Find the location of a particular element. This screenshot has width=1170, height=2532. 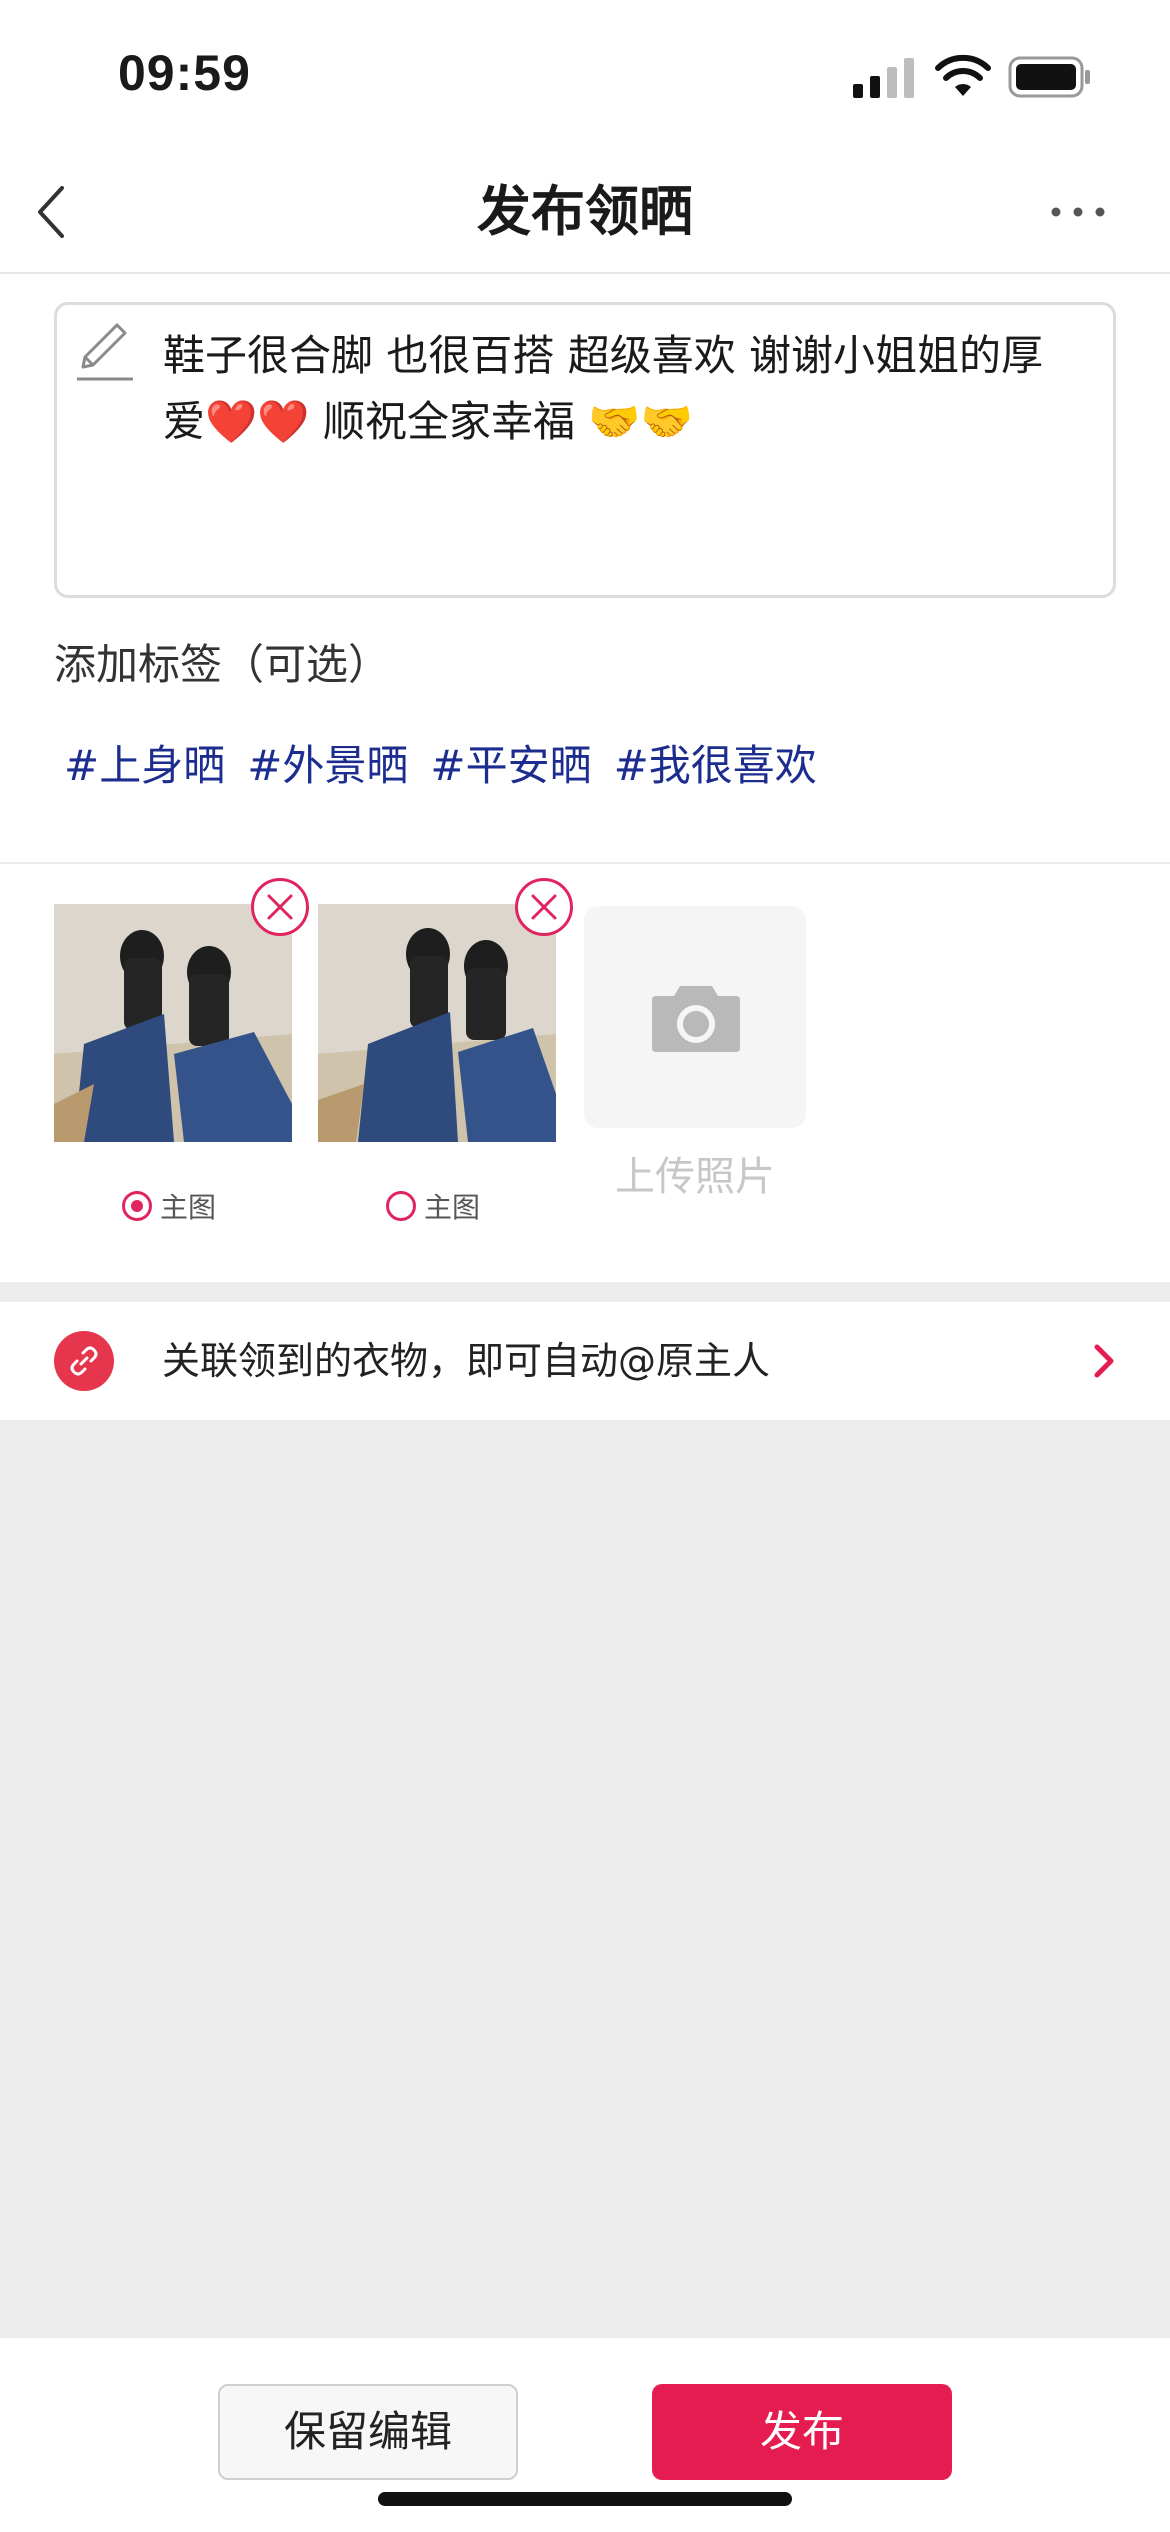

save-draft-button: 保留编辑 is located at coordinates (368, 2432).